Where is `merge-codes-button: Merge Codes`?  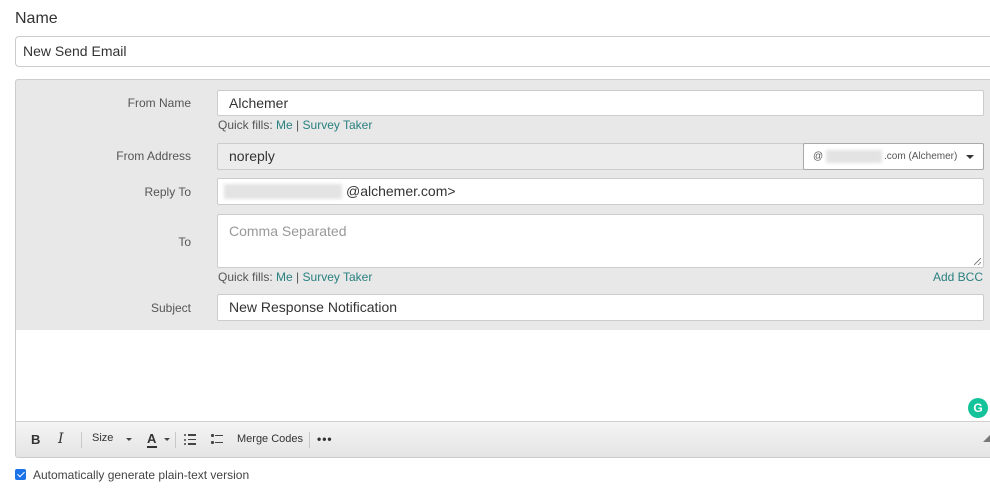
merge-codes-button: Merge Codes is located at coordinates (270, 439).